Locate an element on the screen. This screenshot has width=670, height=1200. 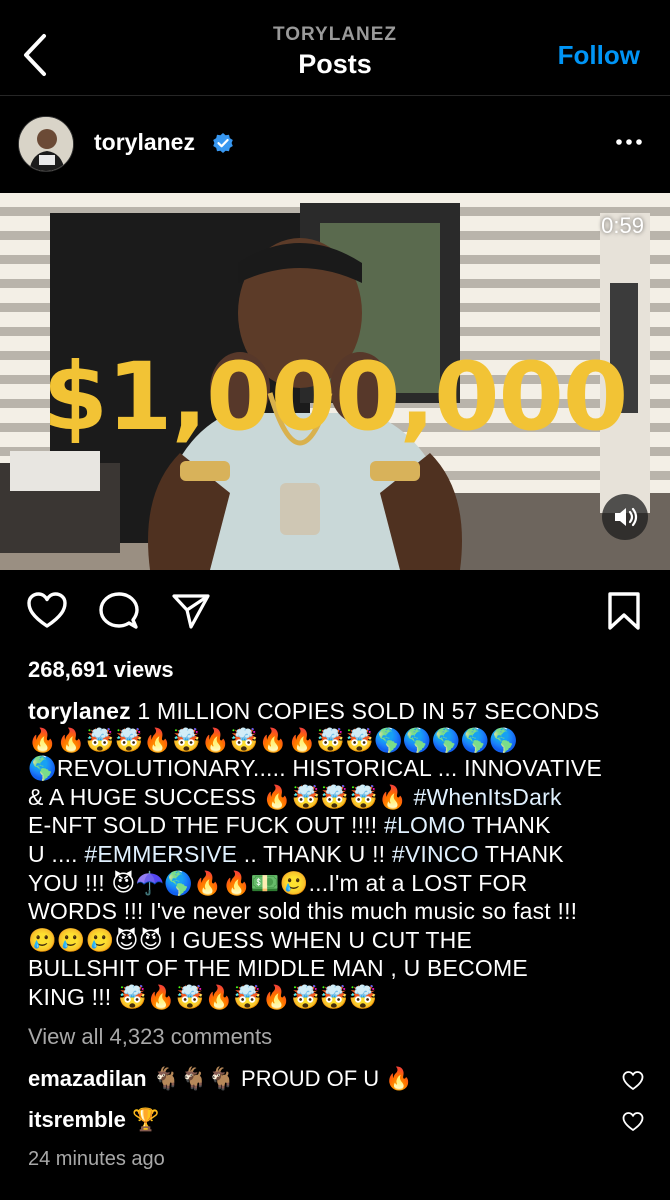
comment-text: 🏆 is located at coordinates (145, 1119).